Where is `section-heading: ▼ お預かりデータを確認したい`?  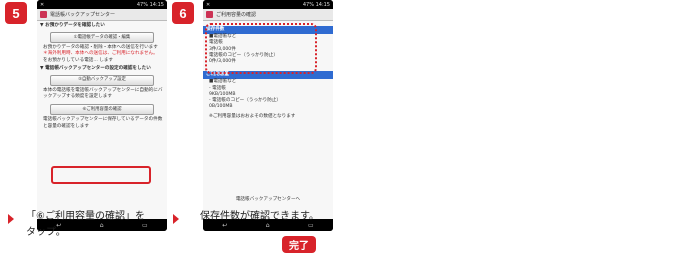 section-heading: ▼ お預かりデータを確認したい is located at coordinates (72, 25).